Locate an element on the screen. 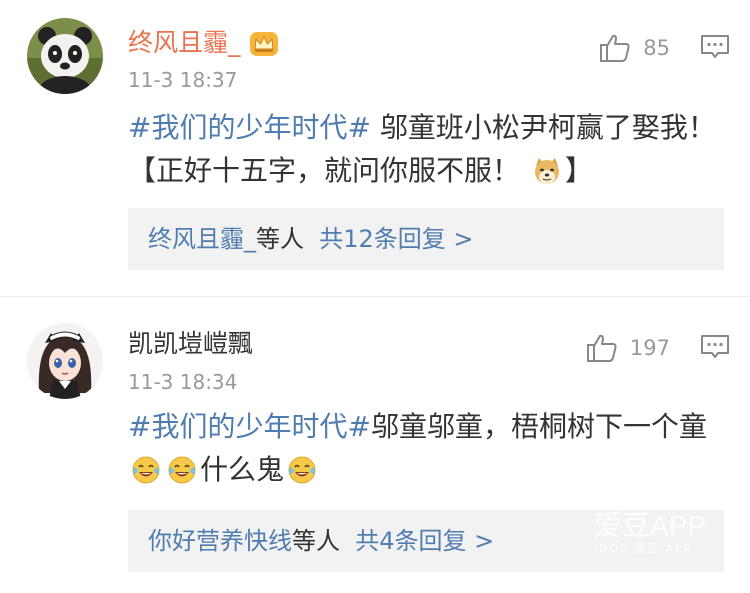 This screenshot has height=593, width=750. app-watermark: 爱豆APP iDOL 爱豆 APP is located at coordinates (650, 533).